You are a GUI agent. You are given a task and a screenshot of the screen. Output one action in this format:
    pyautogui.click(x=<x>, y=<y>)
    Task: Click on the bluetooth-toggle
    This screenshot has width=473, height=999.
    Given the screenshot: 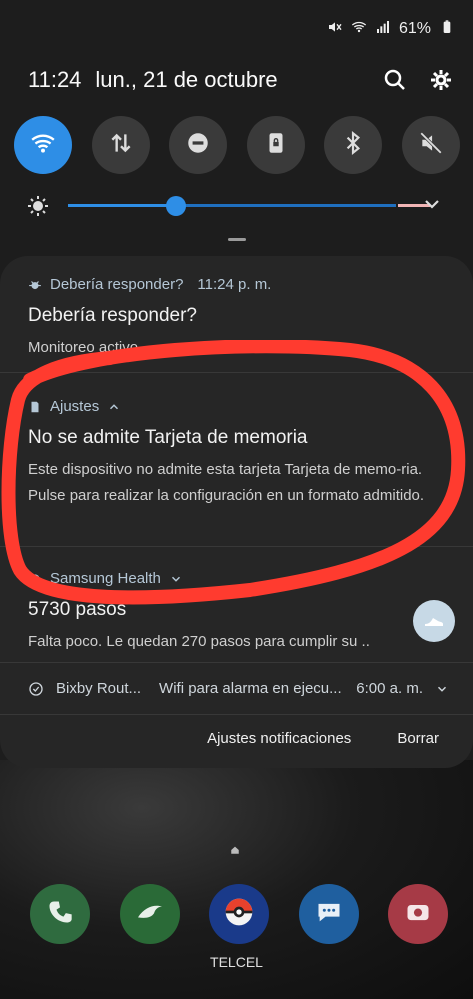 What is the action you would take?
    pyautogui.click(x=353, y=145)
    